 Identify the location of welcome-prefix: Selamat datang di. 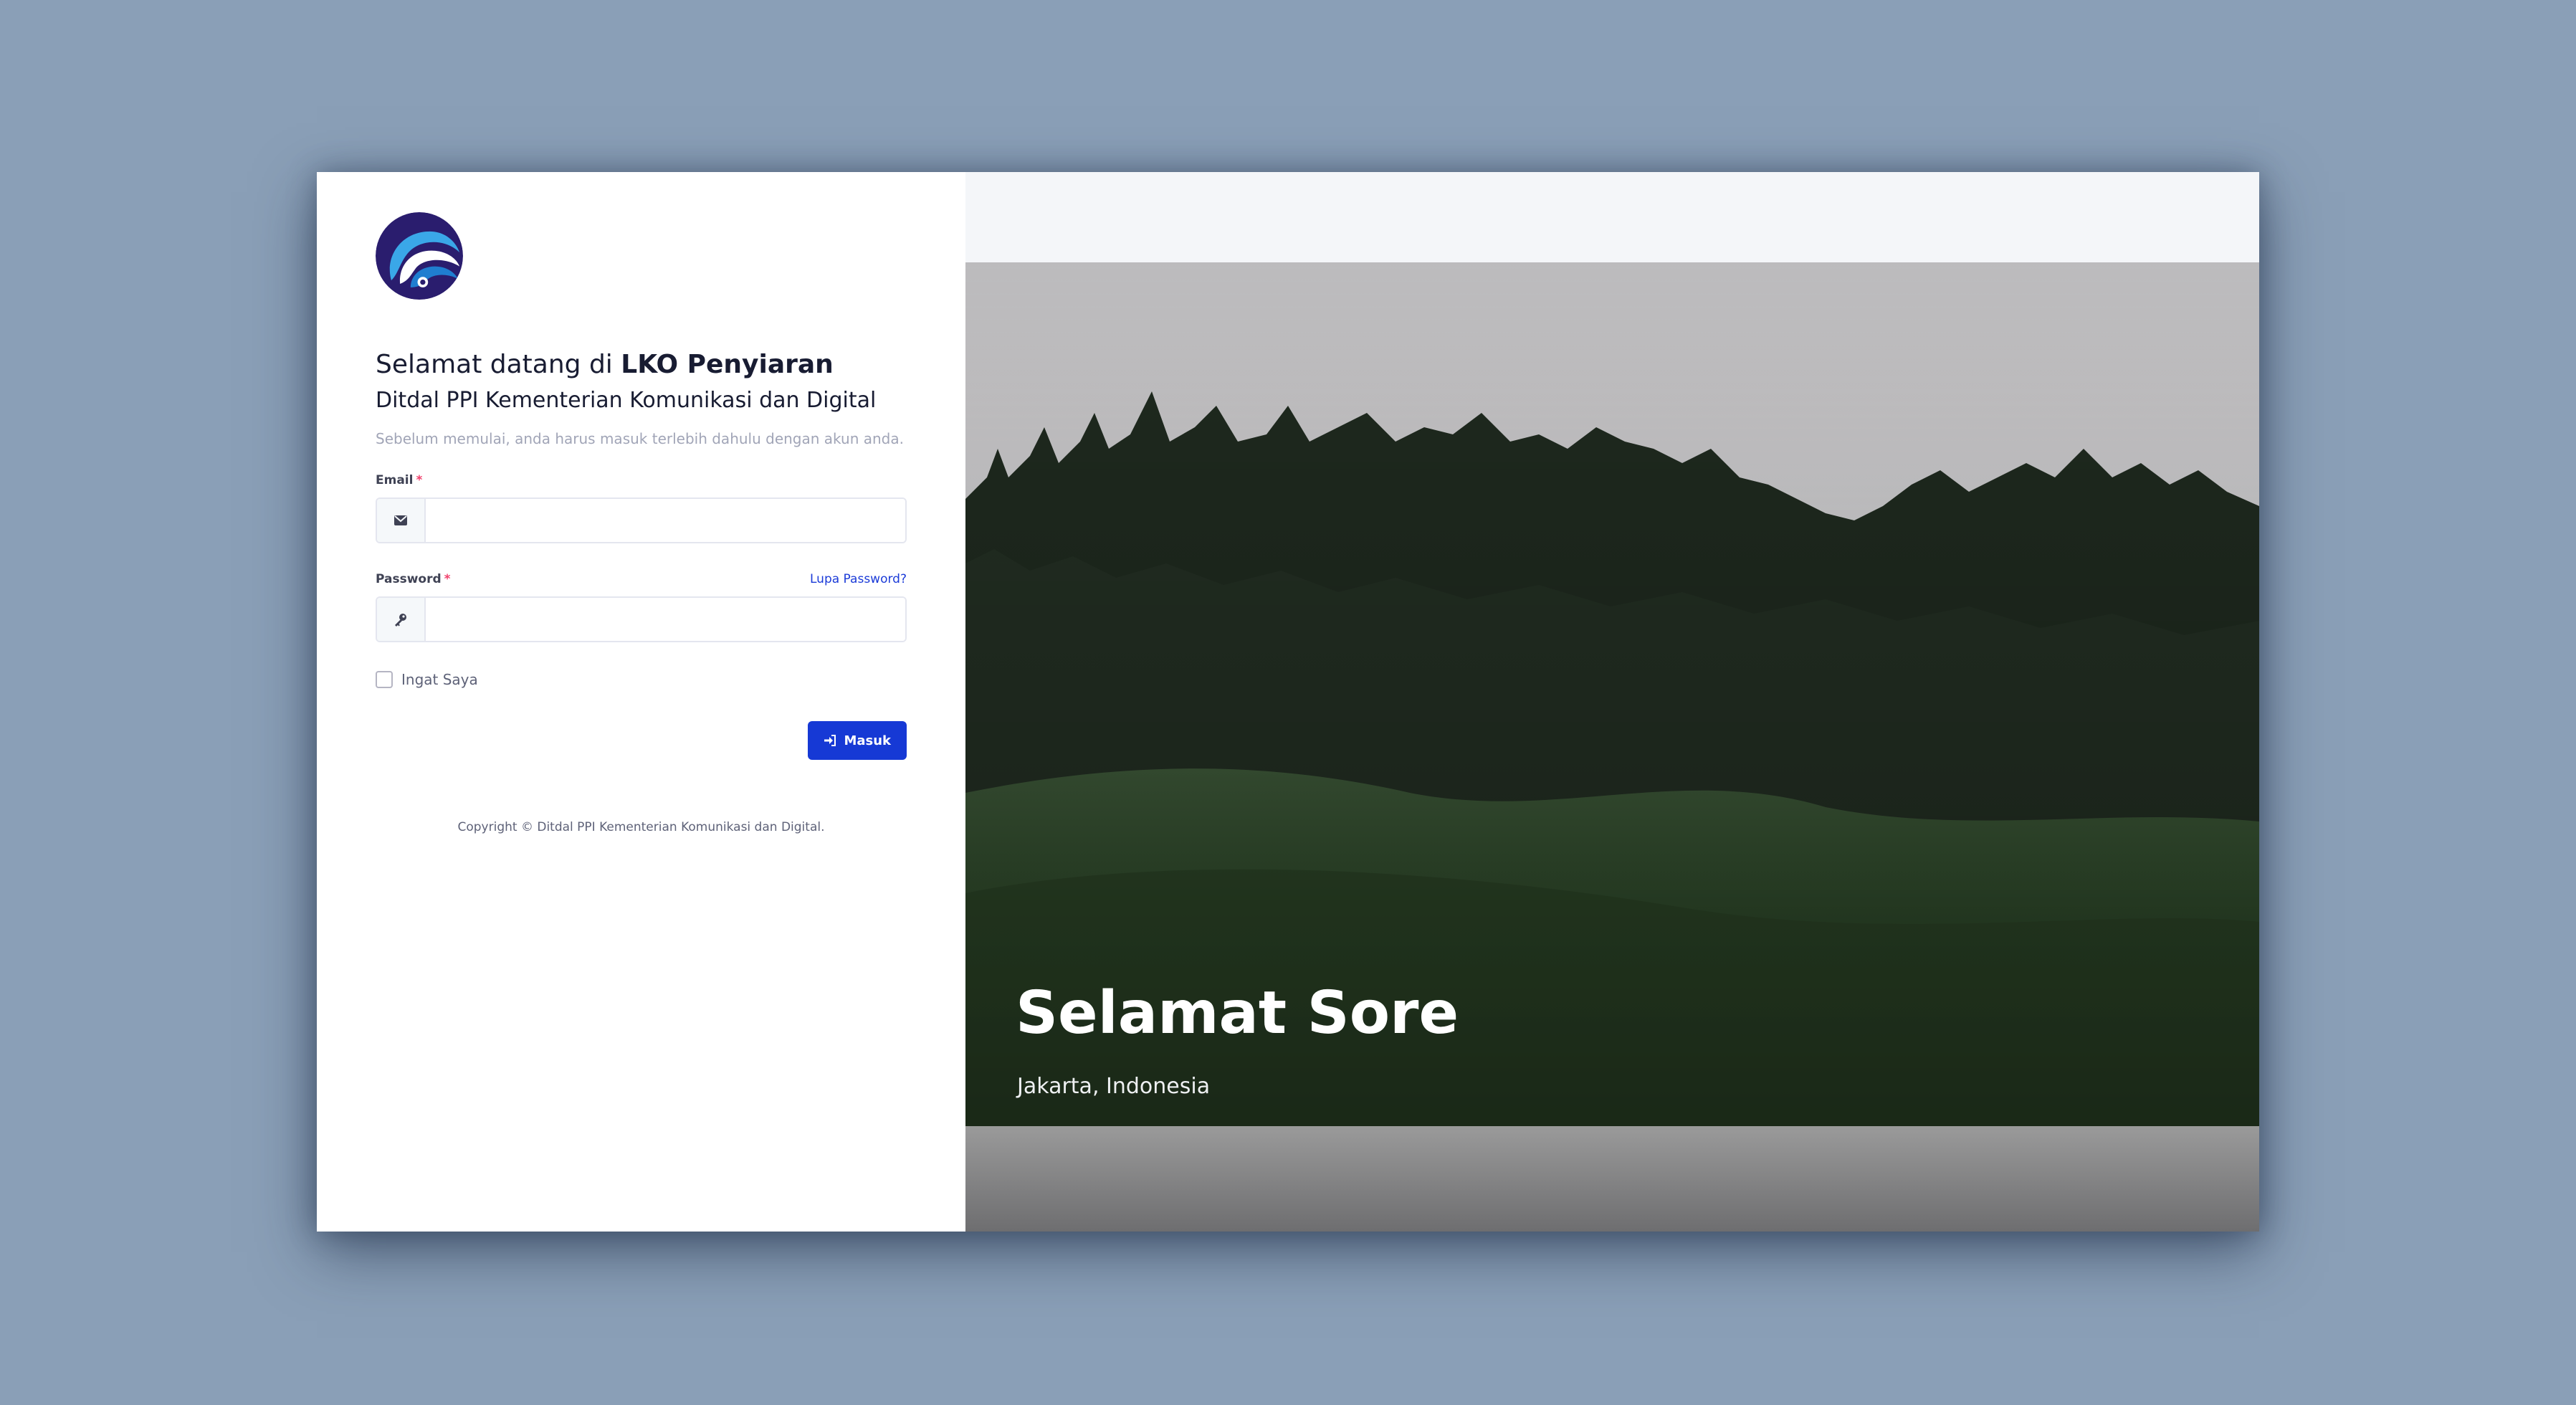
(498, 364).